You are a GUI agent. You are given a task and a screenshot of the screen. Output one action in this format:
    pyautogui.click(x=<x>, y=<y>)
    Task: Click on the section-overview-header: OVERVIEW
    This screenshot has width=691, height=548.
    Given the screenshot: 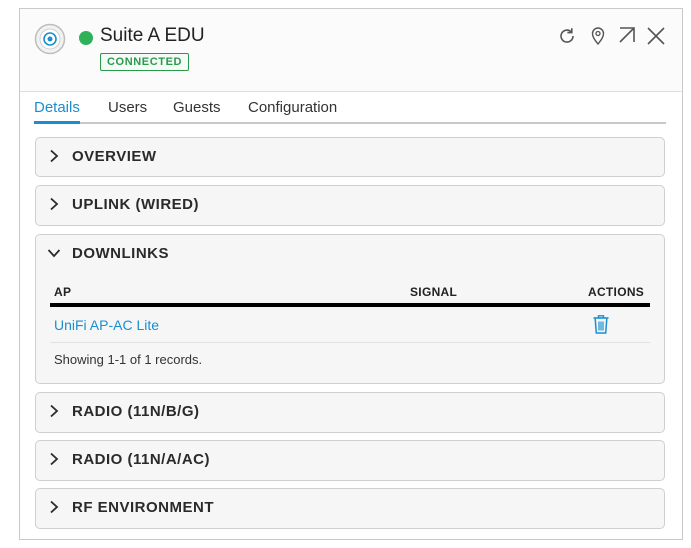 What is the action you would take?
    pyautogui.click(x=350, y=157)
    